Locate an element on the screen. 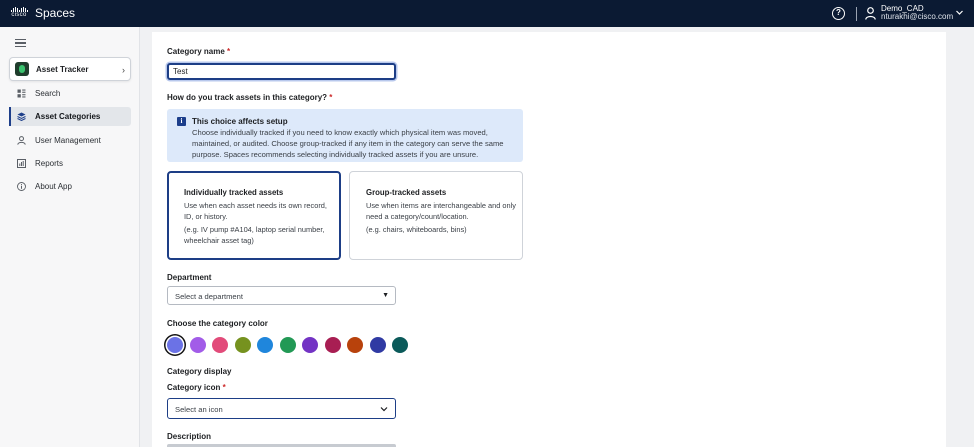 The height and width of the screenshot is (447, 974). question-circle-icon: ? is located at coordinates (838, 13).